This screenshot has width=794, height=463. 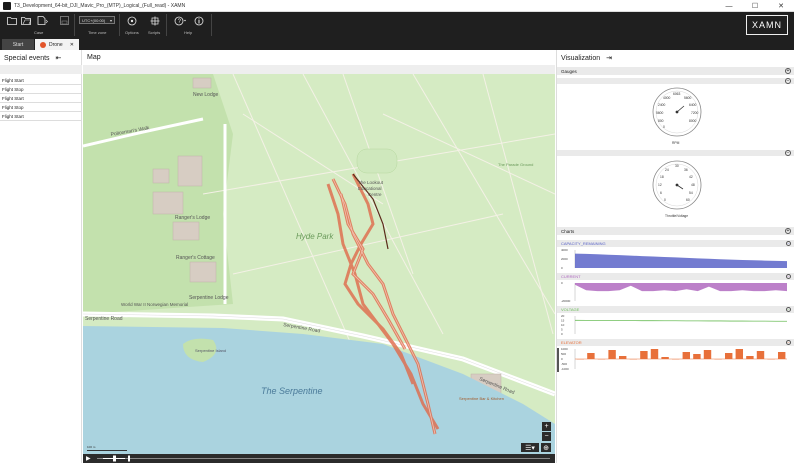 What do you see at coordinates (569, 71) in the screenshot?
I see `gauges-label: Gauges` at bounding box center [569, 71].